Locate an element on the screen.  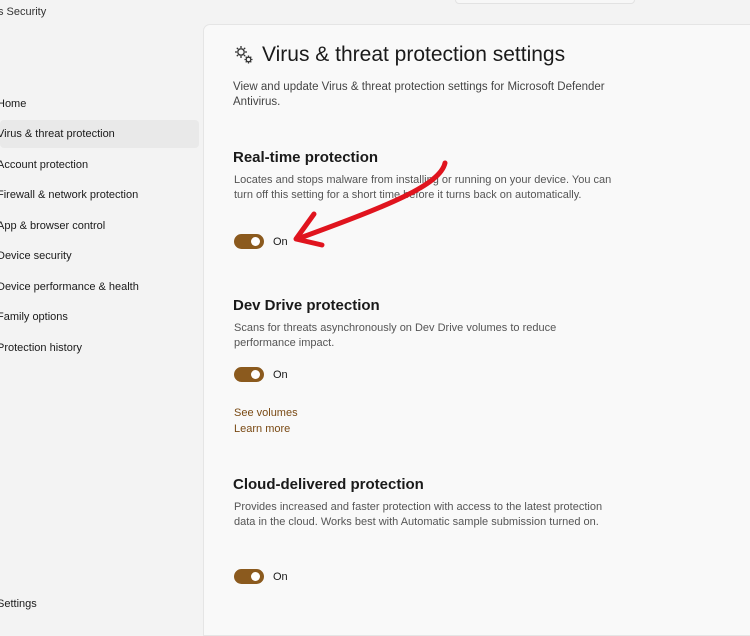
sidebar-item-label: Family options is located at coordinates (34, 317).